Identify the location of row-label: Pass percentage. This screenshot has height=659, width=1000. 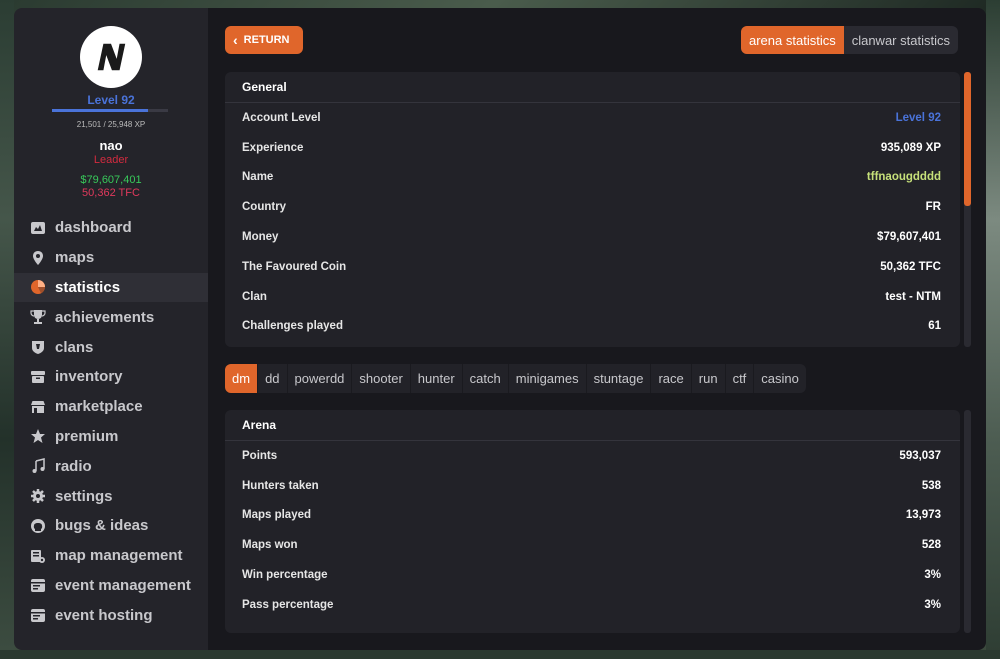
(288, 604).